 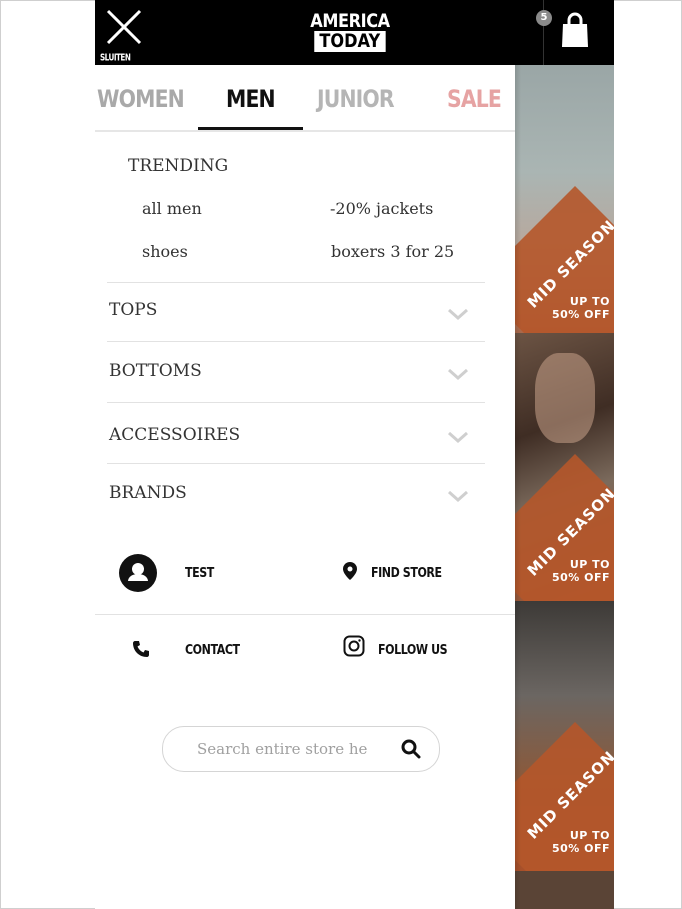 I want to click on top-header: SLUITEN AMERICA TODAY 5, so click(x=354, y=32).